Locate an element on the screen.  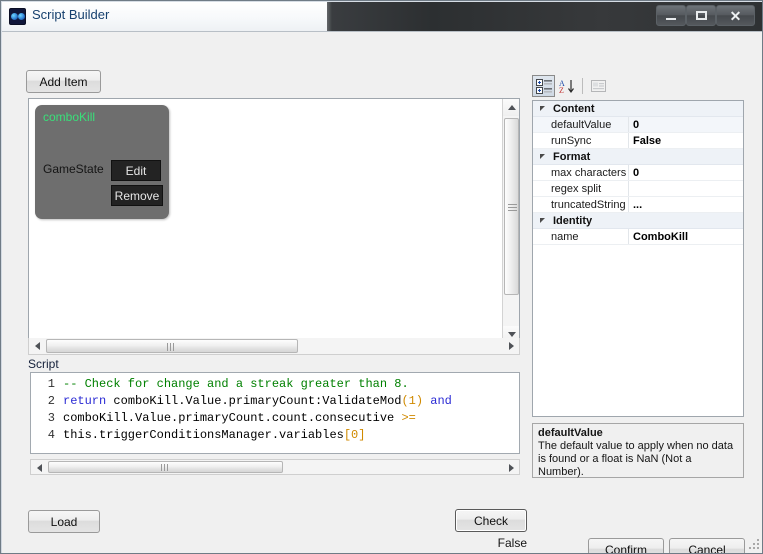
scroll-left-button is located at coordinates (37, 345).